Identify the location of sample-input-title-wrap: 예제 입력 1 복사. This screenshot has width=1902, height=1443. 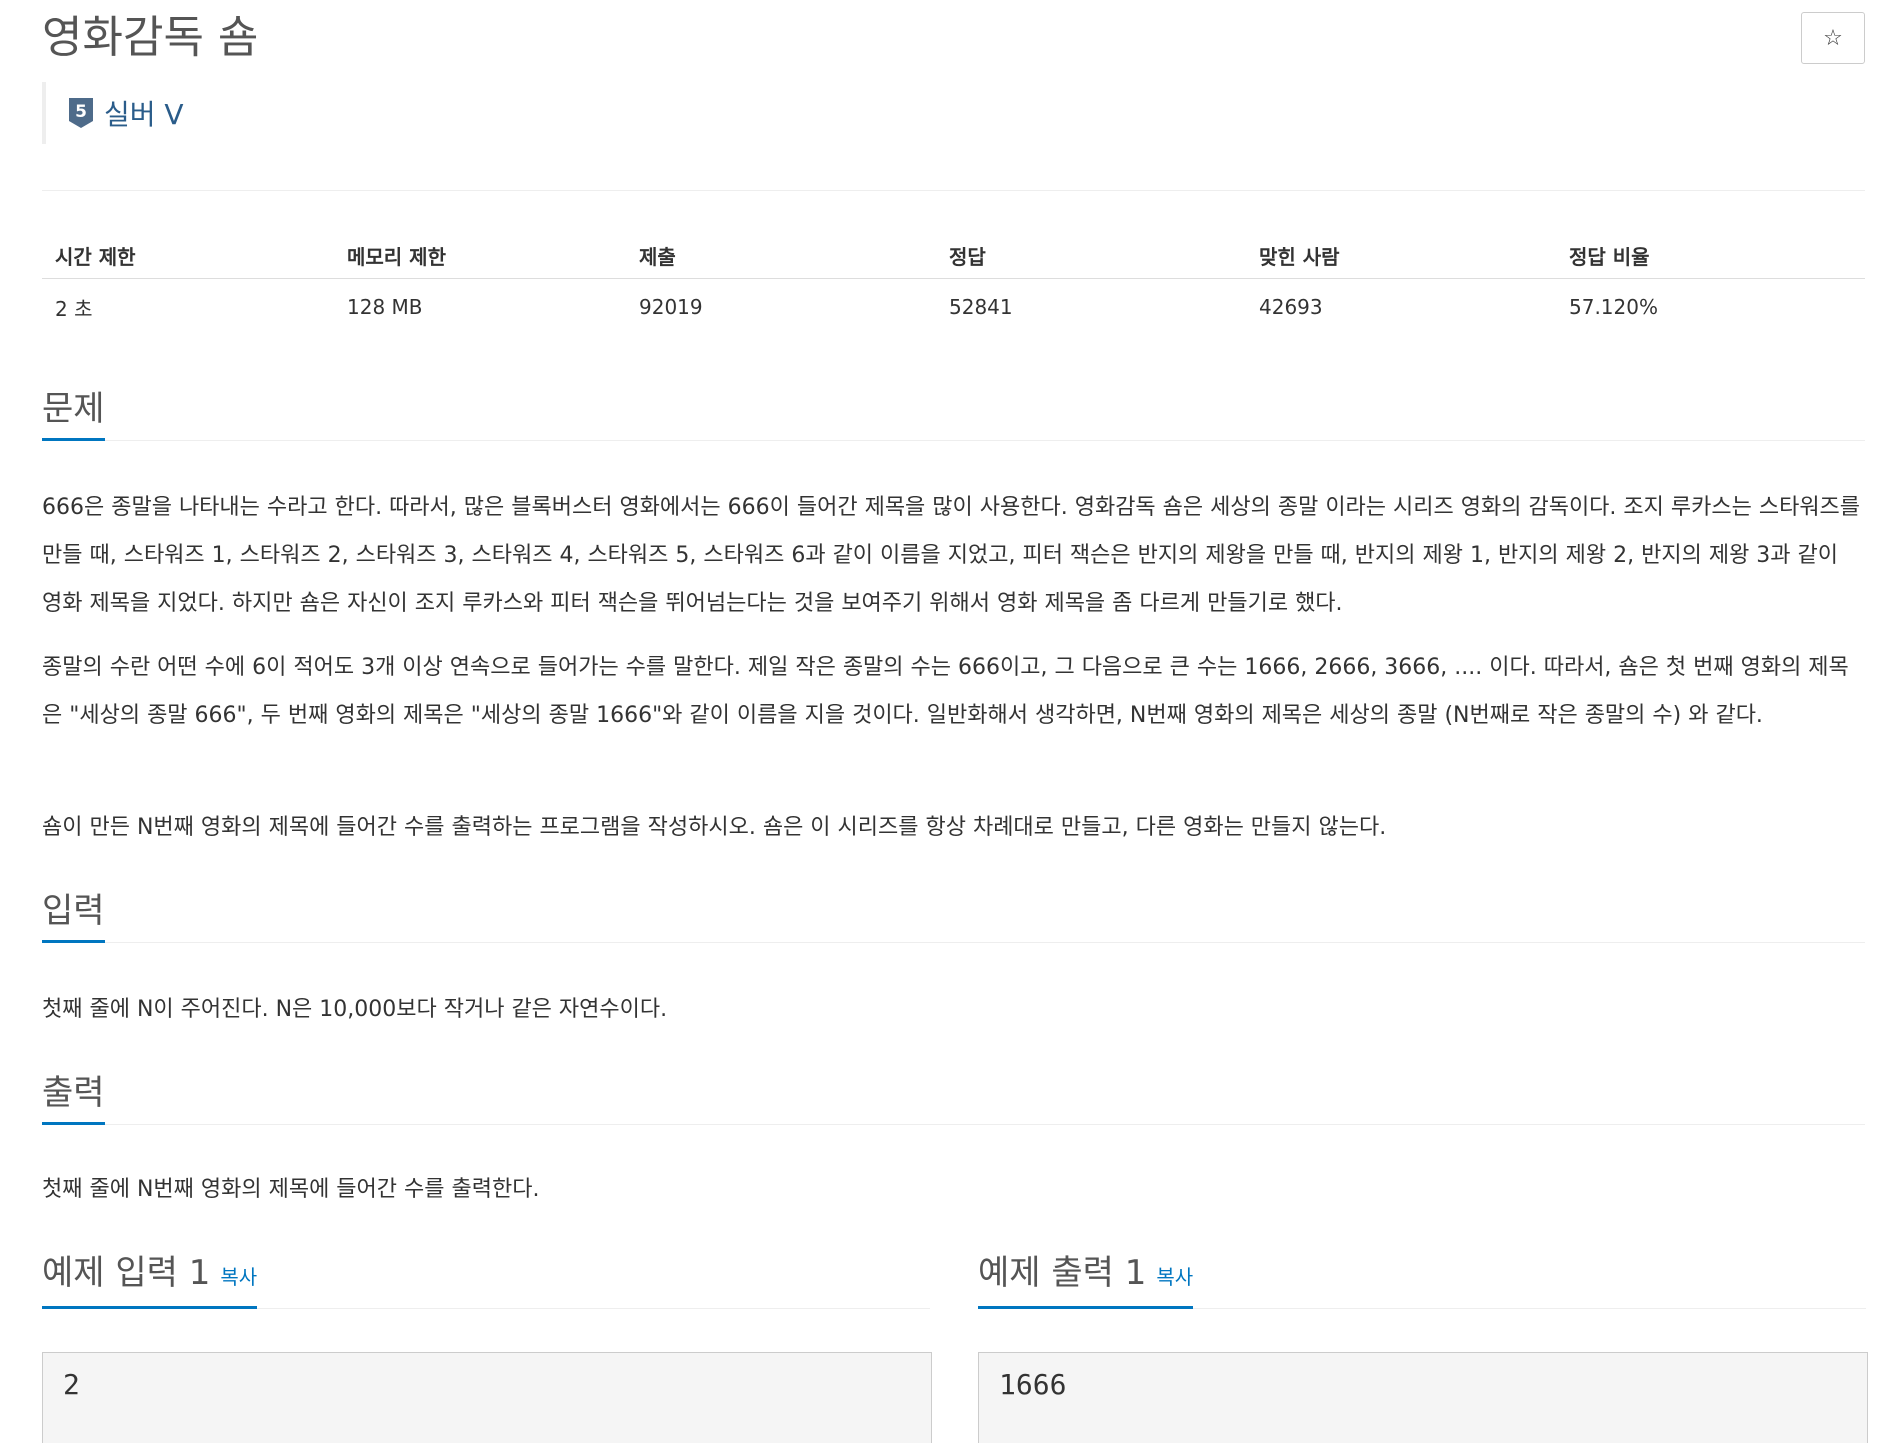
(150, 1279).